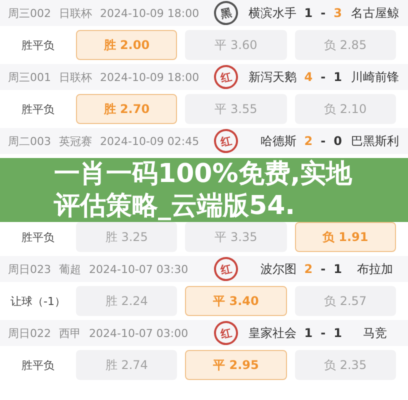 The image size is (408, 400). What do you see at coordinates (338, 13) in the screenshot?
I see `away-score: 3` at bounding box center [338, 13].